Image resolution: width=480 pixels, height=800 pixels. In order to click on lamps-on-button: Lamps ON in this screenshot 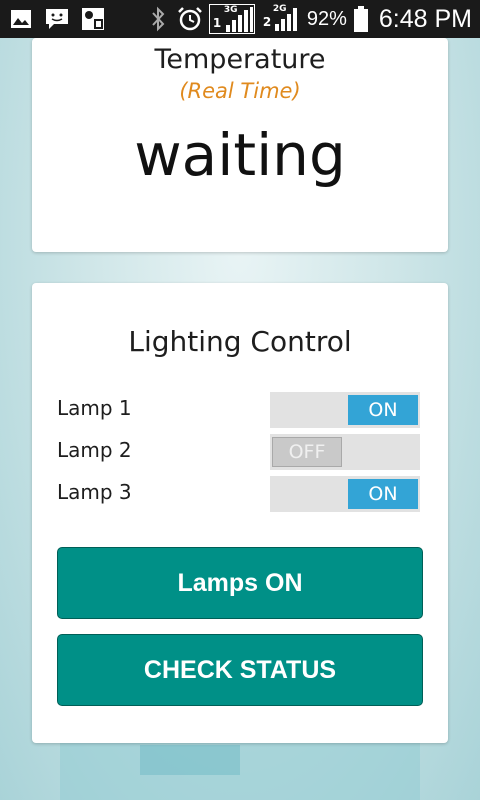, I will do `click(240, 583)`.